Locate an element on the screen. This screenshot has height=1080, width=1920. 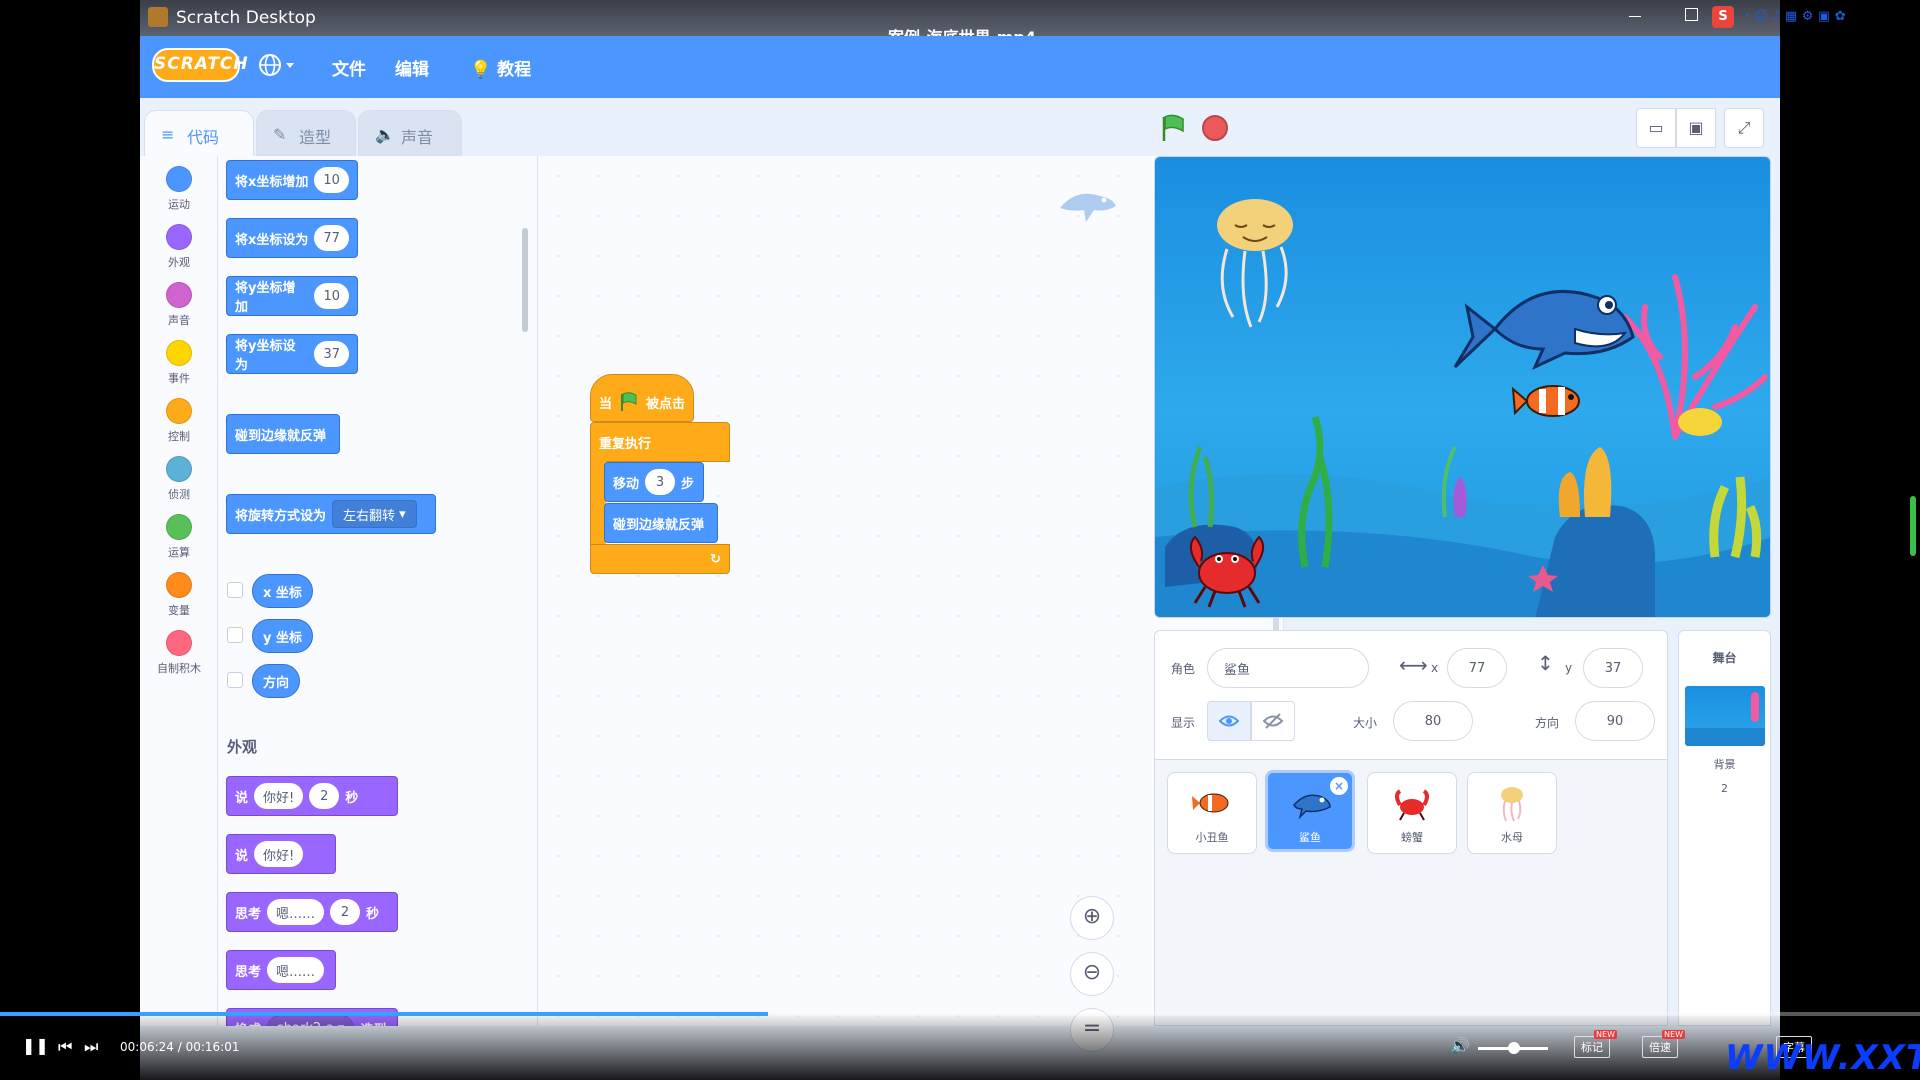
size-input: 80 is located at coordinates (1433, 721).